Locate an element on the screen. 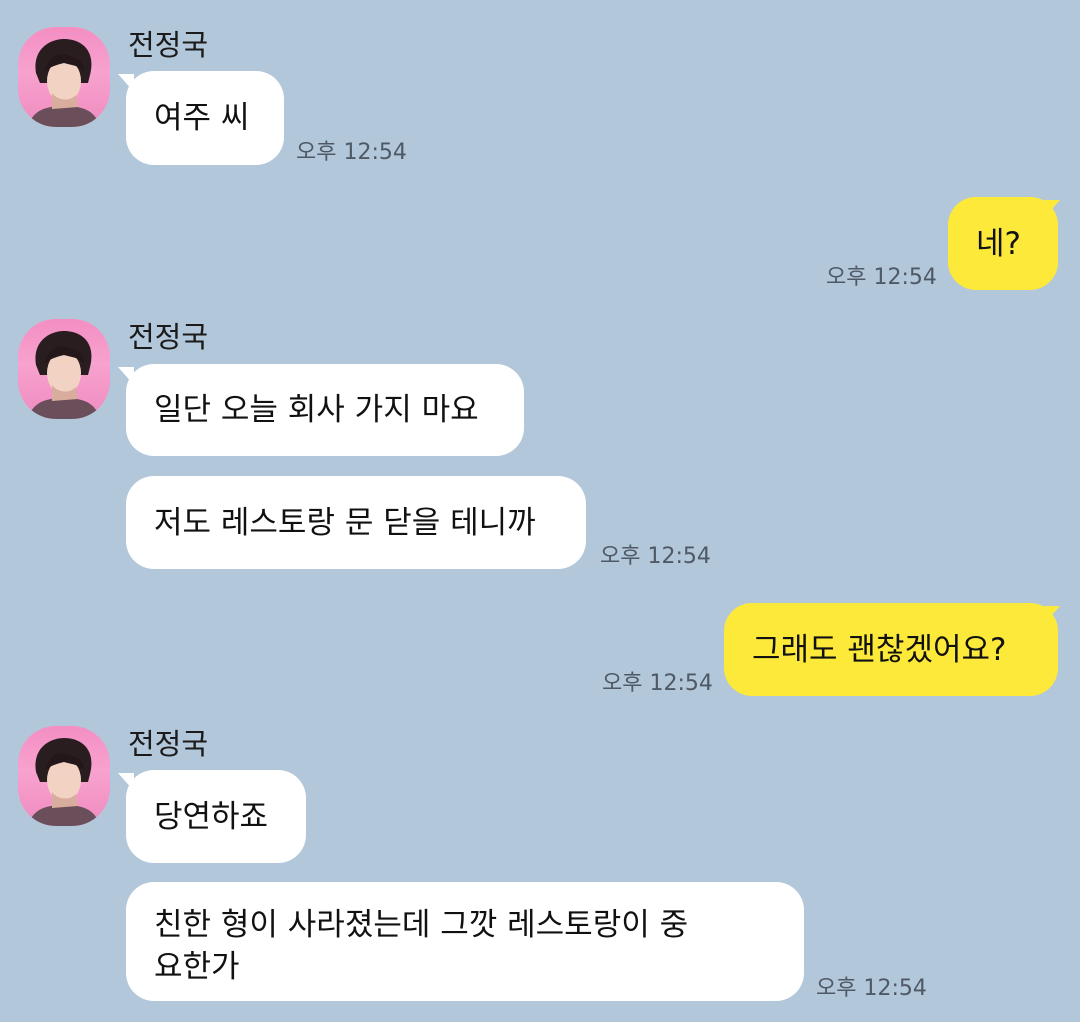 This screenshot has width=1080, height=1022. message-bubble: 일단 오늘 회사 가지 마요 is located at coordinates (325, 410).